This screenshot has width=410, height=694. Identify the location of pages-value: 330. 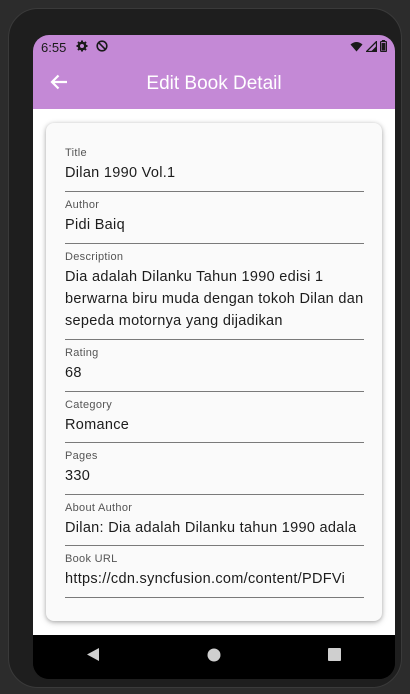
(78, 476).